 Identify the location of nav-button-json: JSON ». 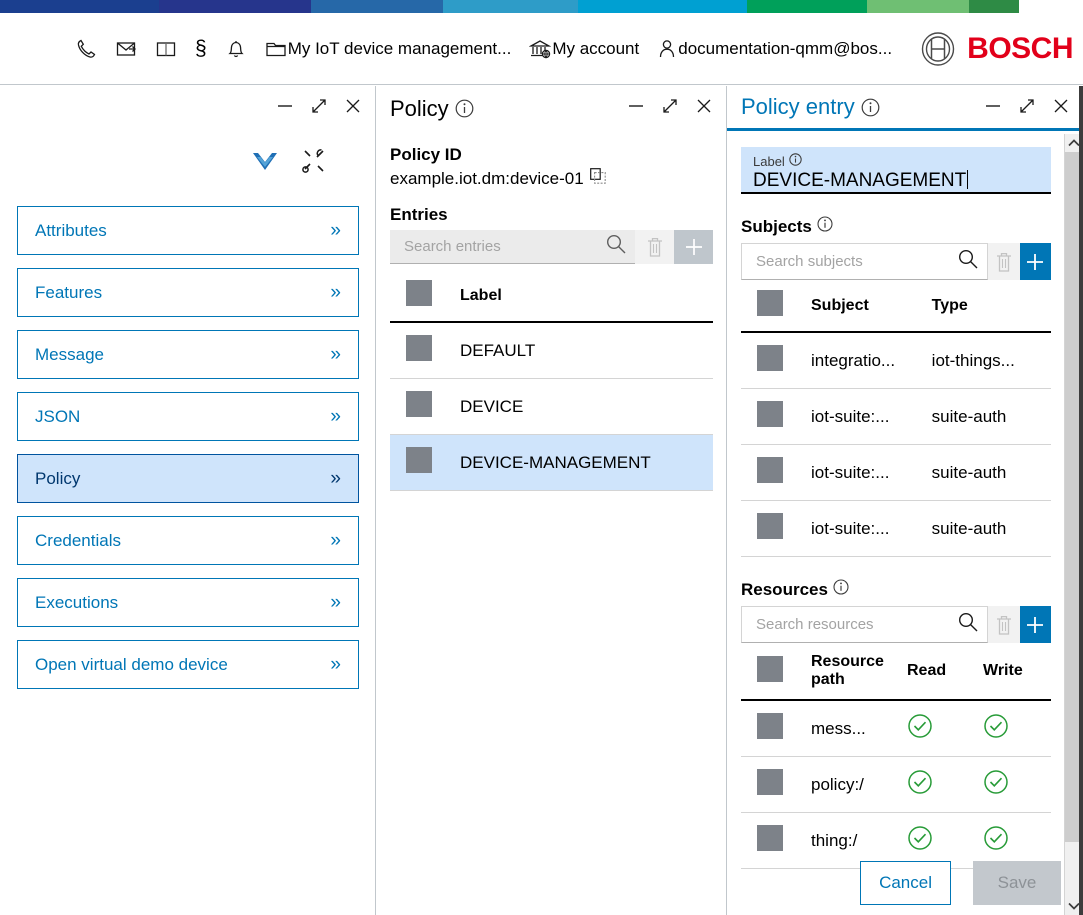
(188, 416).